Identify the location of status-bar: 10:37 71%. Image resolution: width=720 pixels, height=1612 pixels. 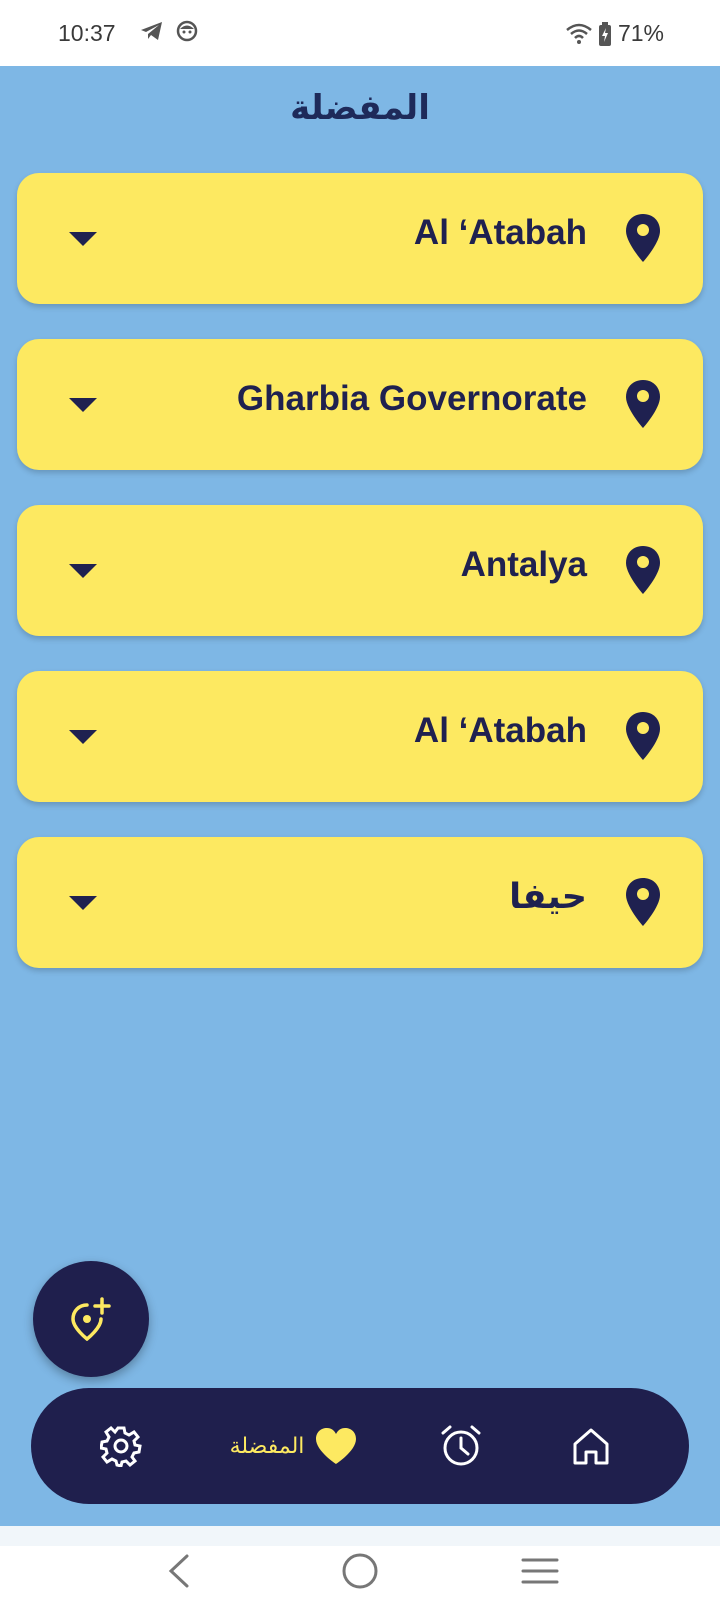
(360, 33).